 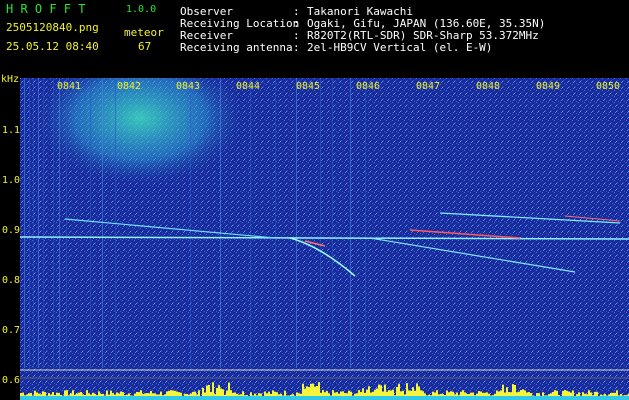 What do you see at coordinates (308, 86) in the screenshot?
I see `time-tick-label: 0845` at bounding box center [308, 86].